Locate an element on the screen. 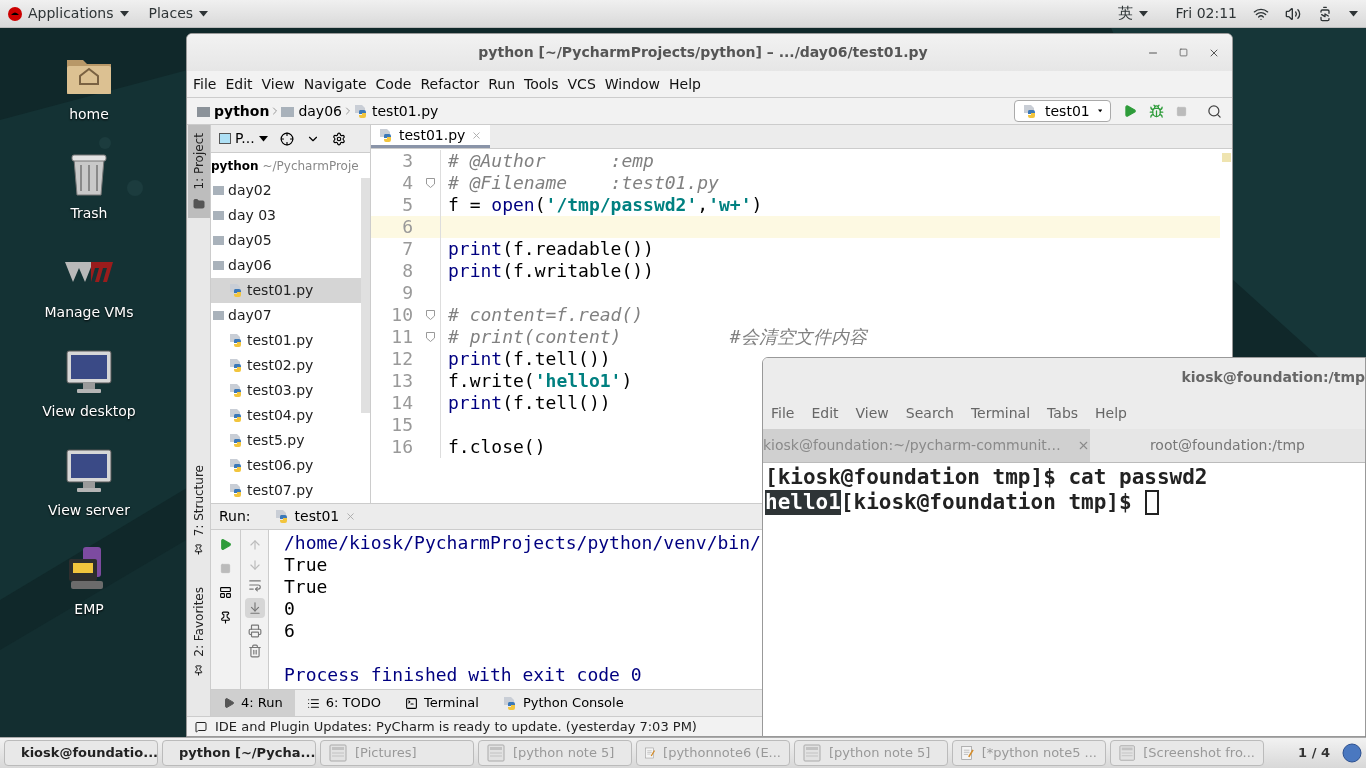 The width and height of the screenshot is (1366, 768). desktop-icon-label: View server is located at coordinates (89, 510).